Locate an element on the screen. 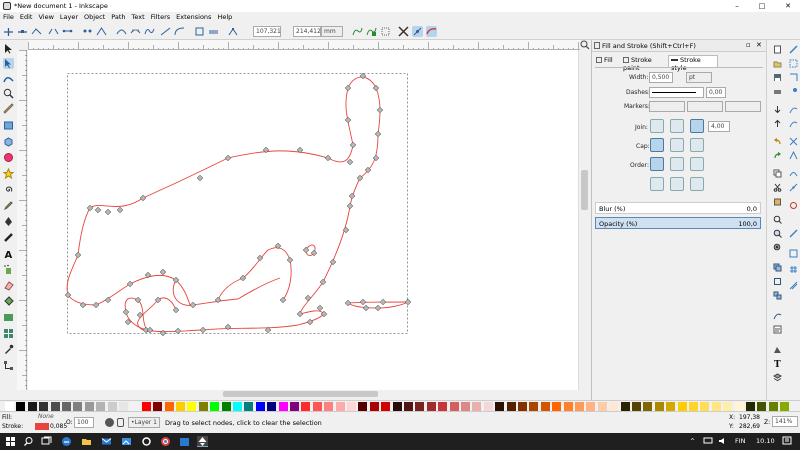 This screenshot has height=450, width=800. stroke-color-swatch is located at coordinates (42, 426).